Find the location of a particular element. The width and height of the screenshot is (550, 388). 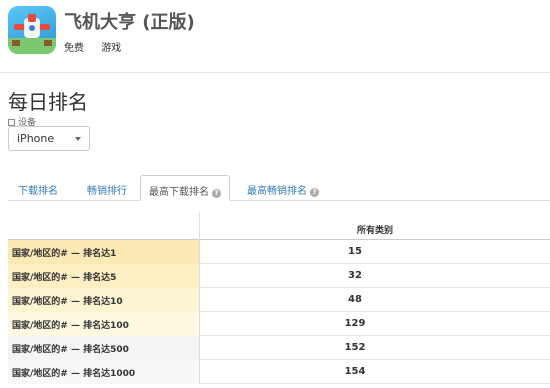

table-header: 所有类别 is located at coordinates (279, 226).